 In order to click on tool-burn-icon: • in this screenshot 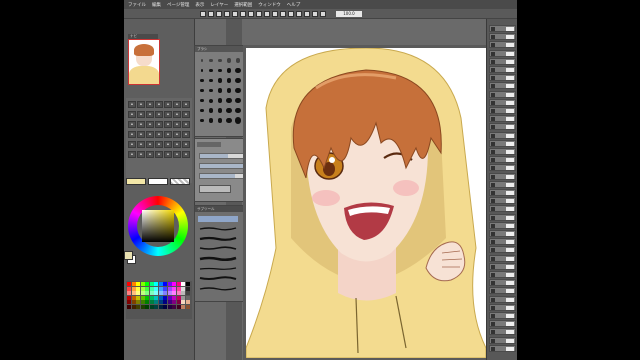, I will do `click(168, 154)`.